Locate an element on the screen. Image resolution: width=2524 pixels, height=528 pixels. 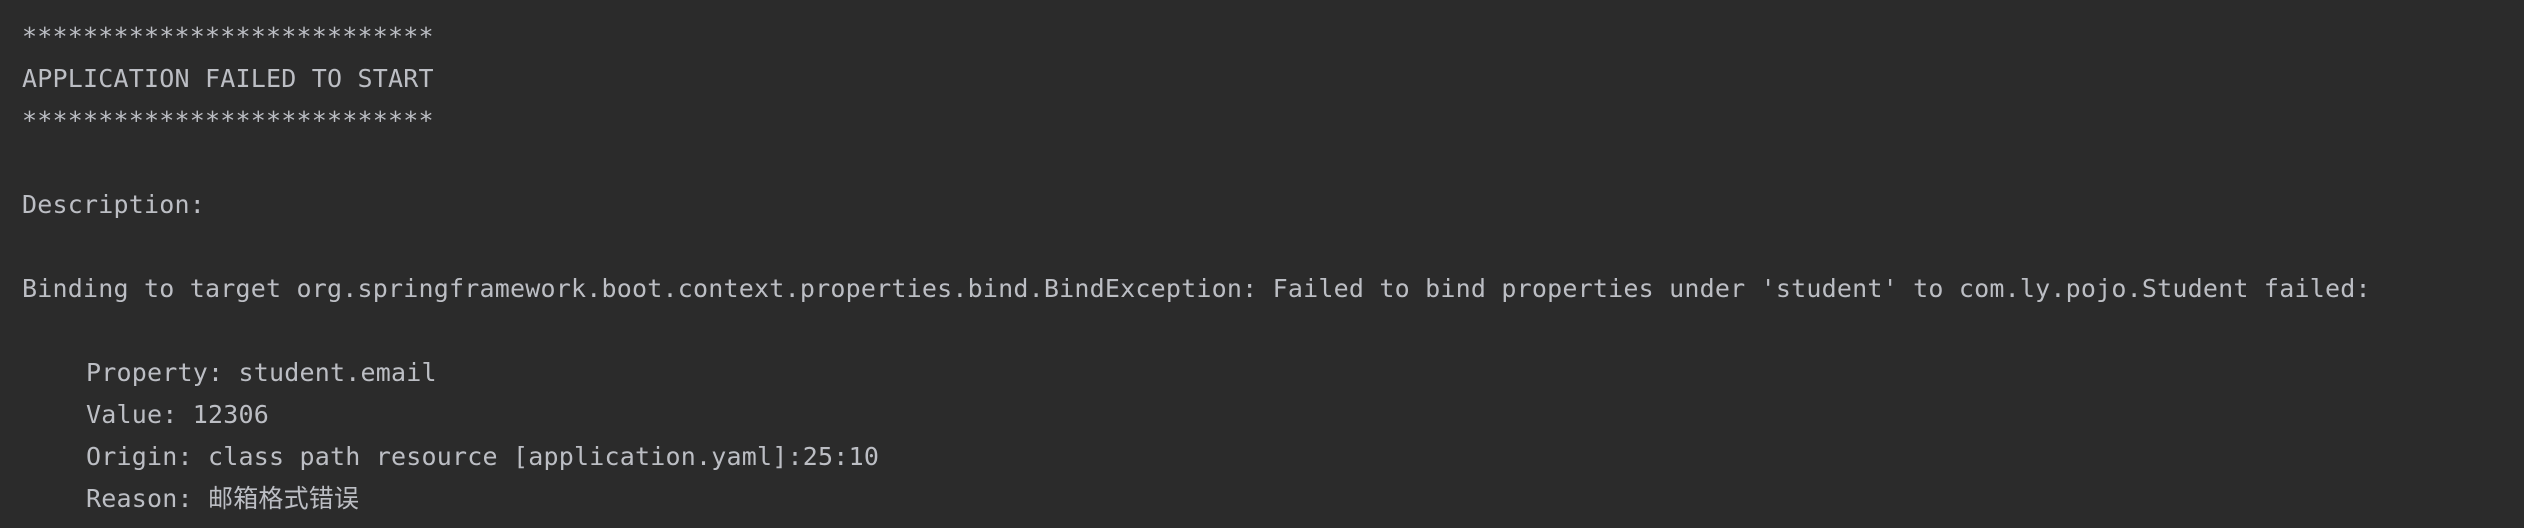
property-line: Property: student.email is located at coordinates (261, 372).